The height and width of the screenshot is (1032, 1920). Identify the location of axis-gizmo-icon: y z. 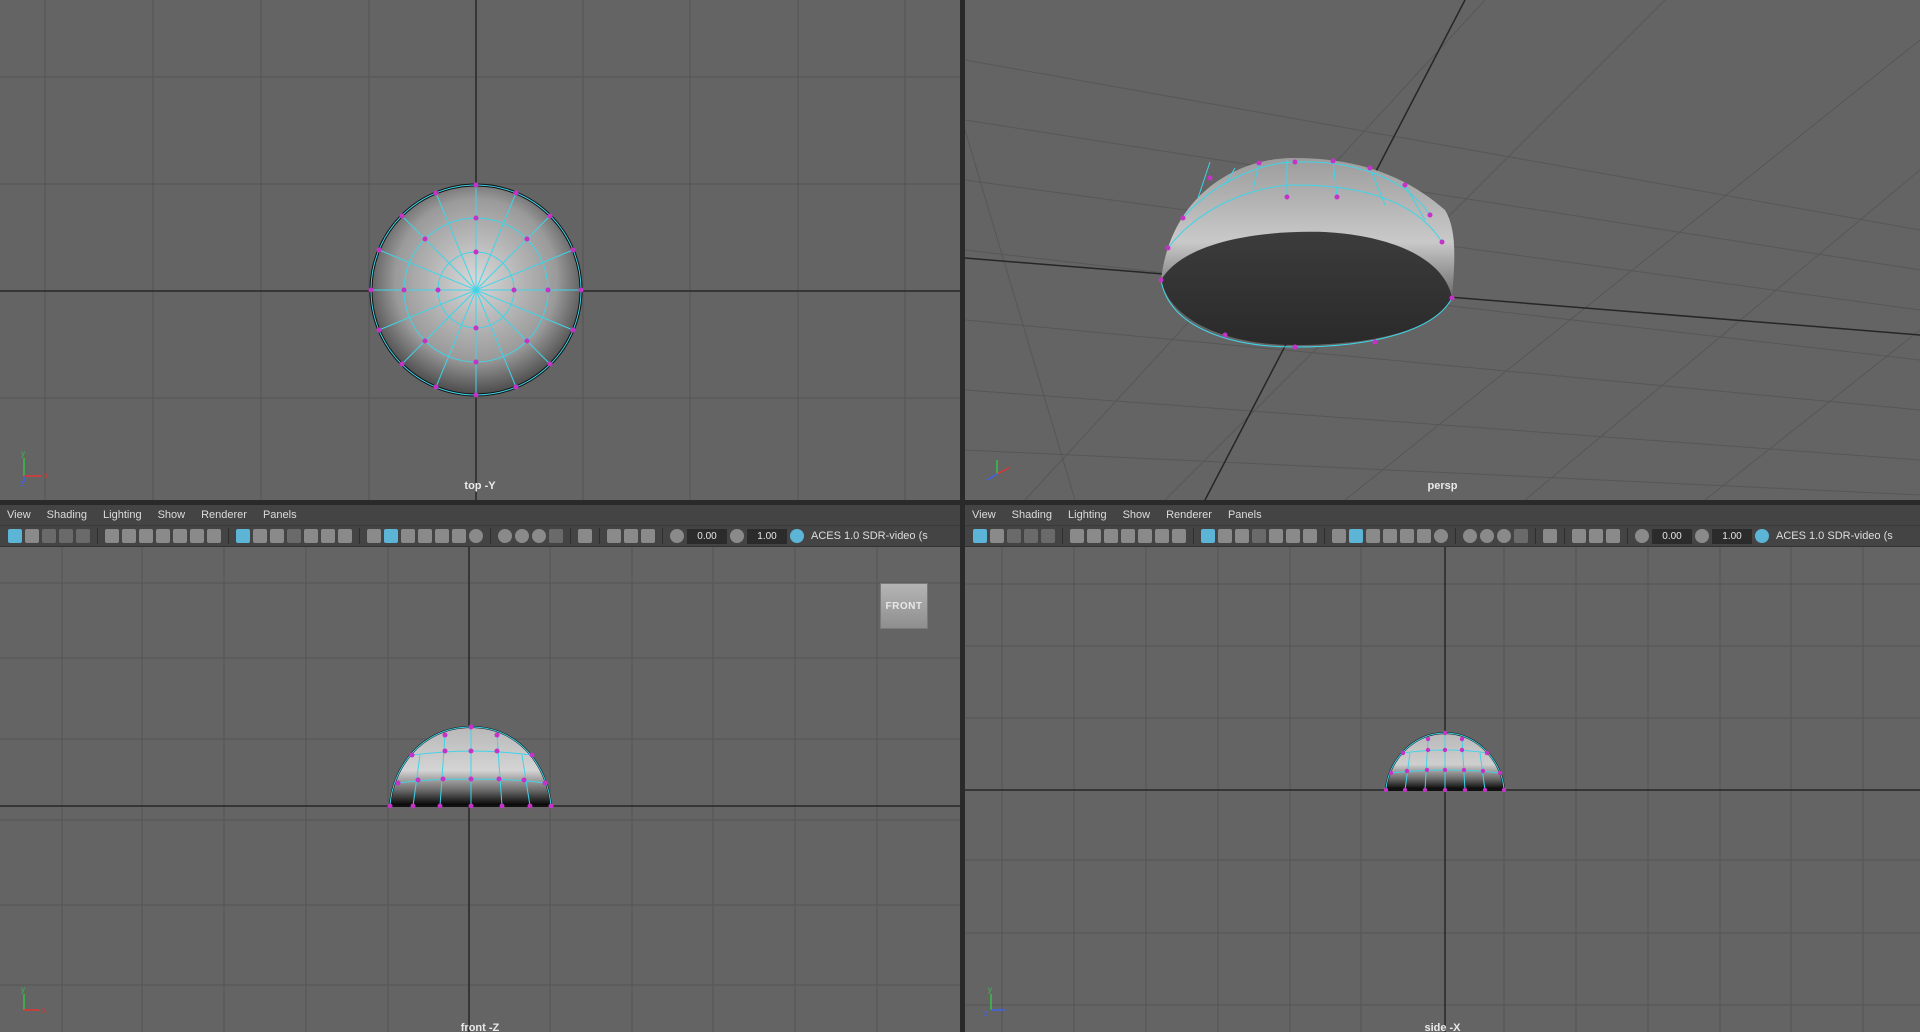
(994, 1001).